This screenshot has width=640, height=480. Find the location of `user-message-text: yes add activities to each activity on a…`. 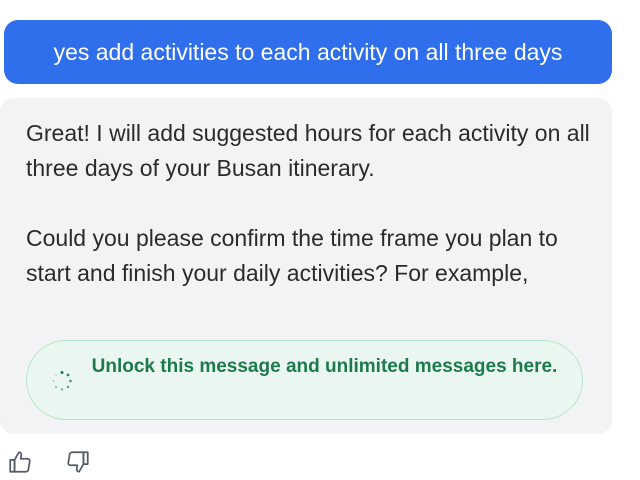

user-message-text: yes add activities to each activity on a… is located at coordinates (308, 51).